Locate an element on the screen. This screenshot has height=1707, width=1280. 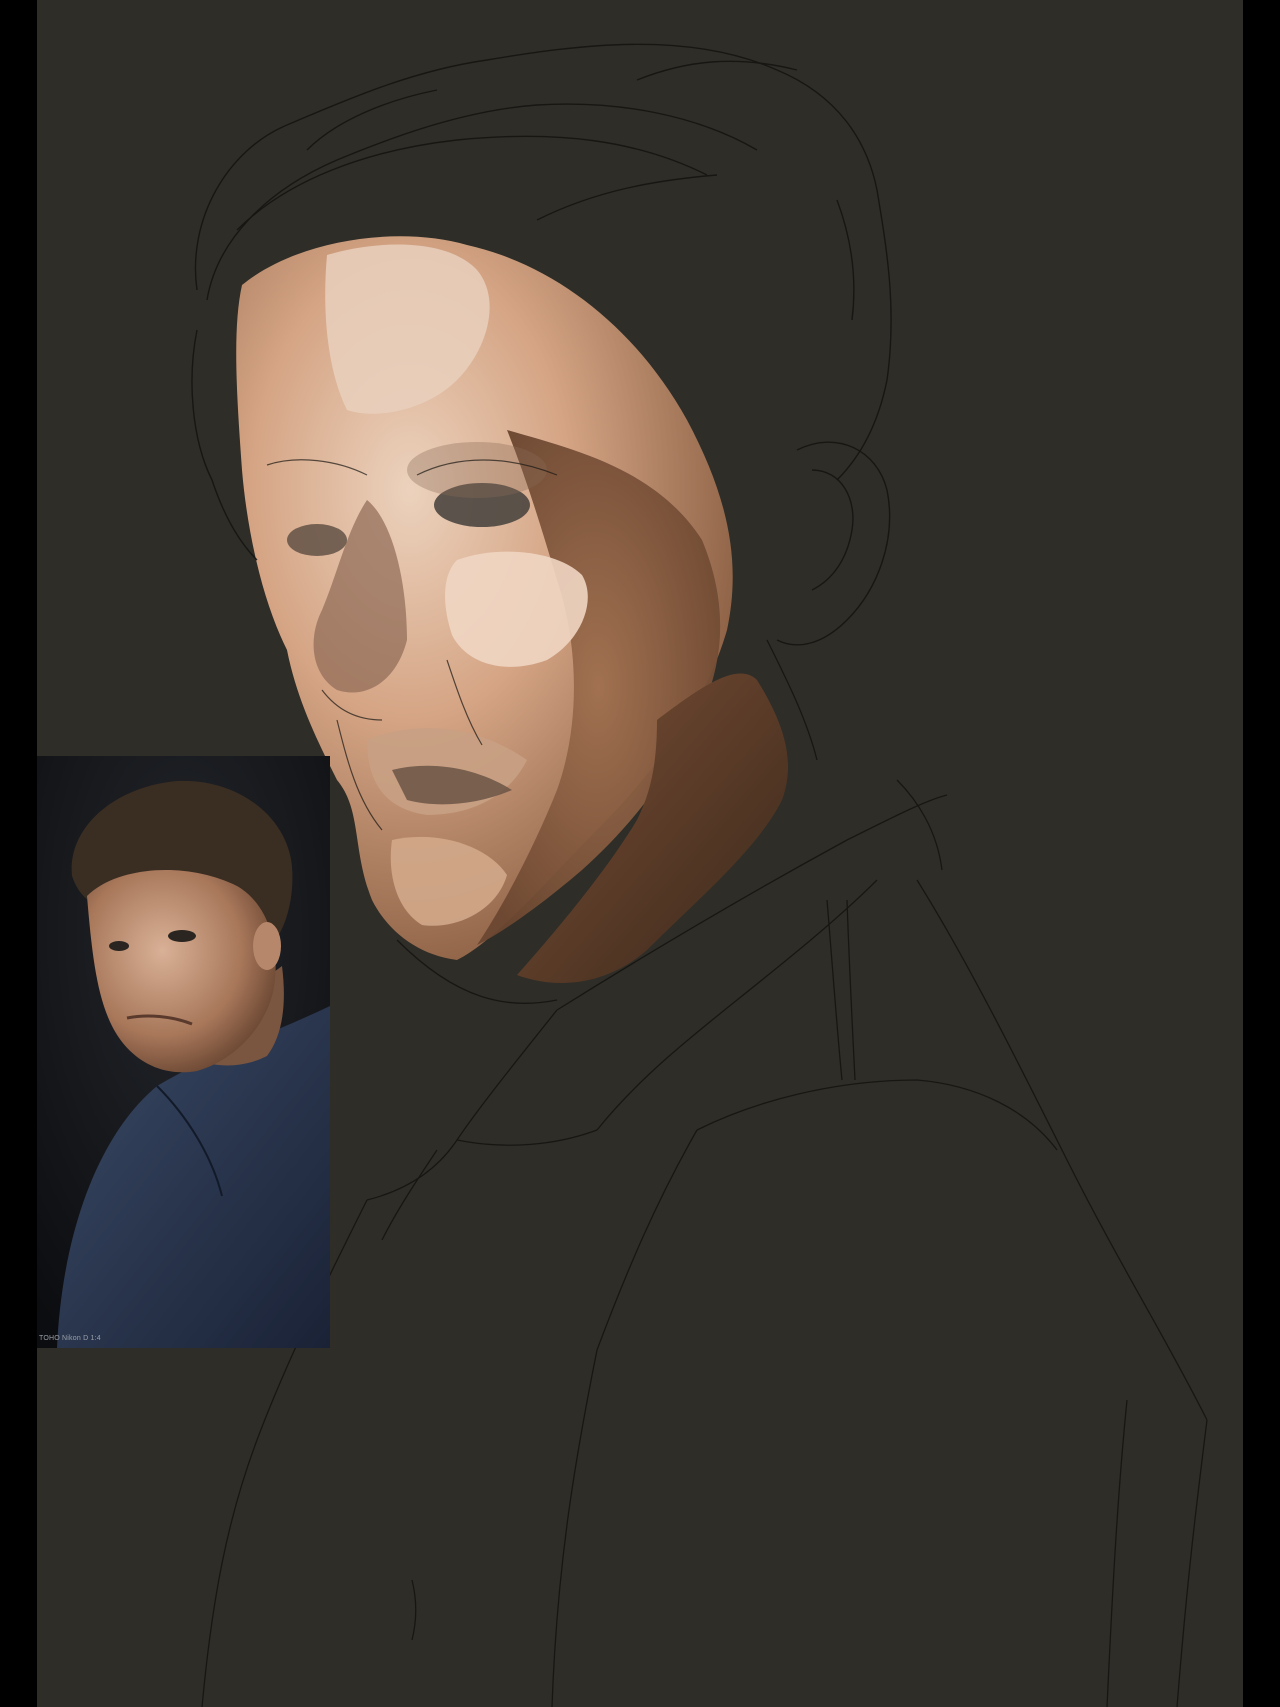
sketch-ear is located at coordinates (833, 543).